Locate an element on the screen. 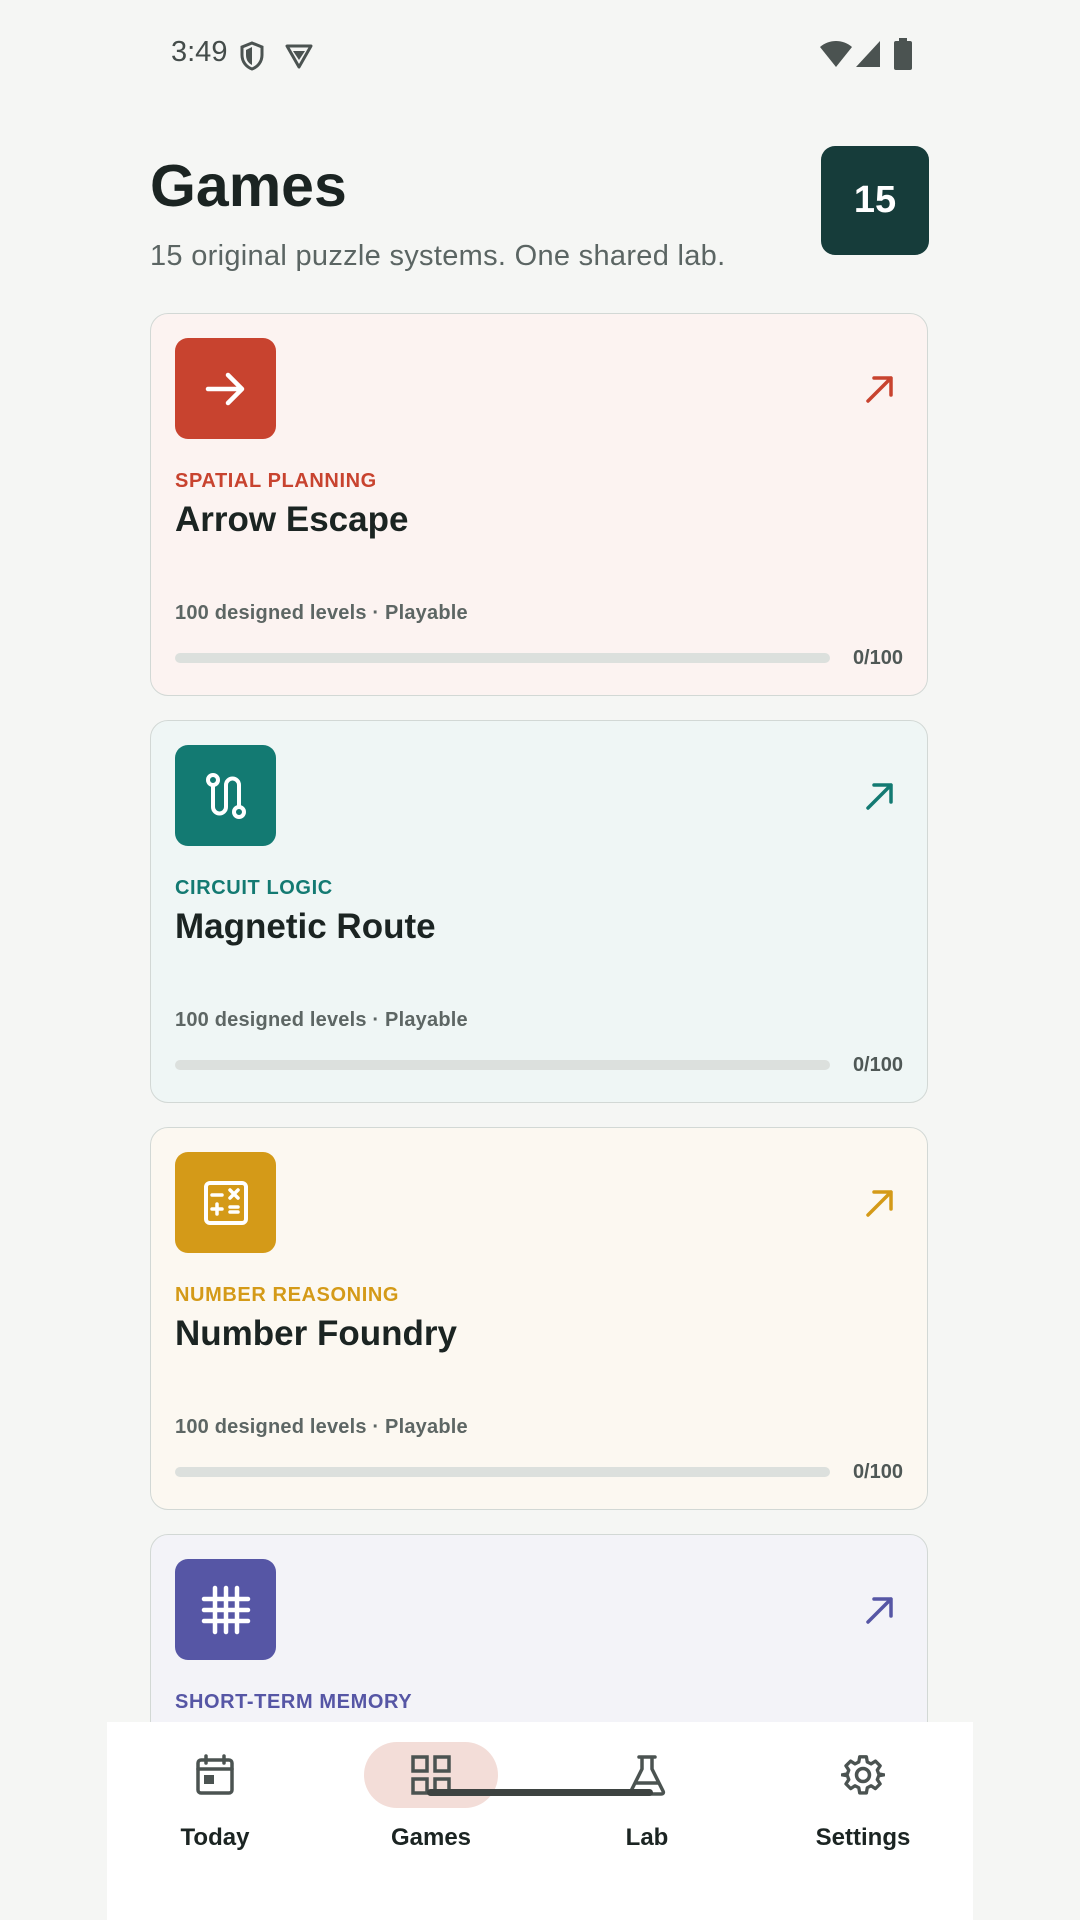 Image resolution: width=1080 pixels, height=1920 pixels. game-title: Magnetic Route is located at coordinates (305, 926).